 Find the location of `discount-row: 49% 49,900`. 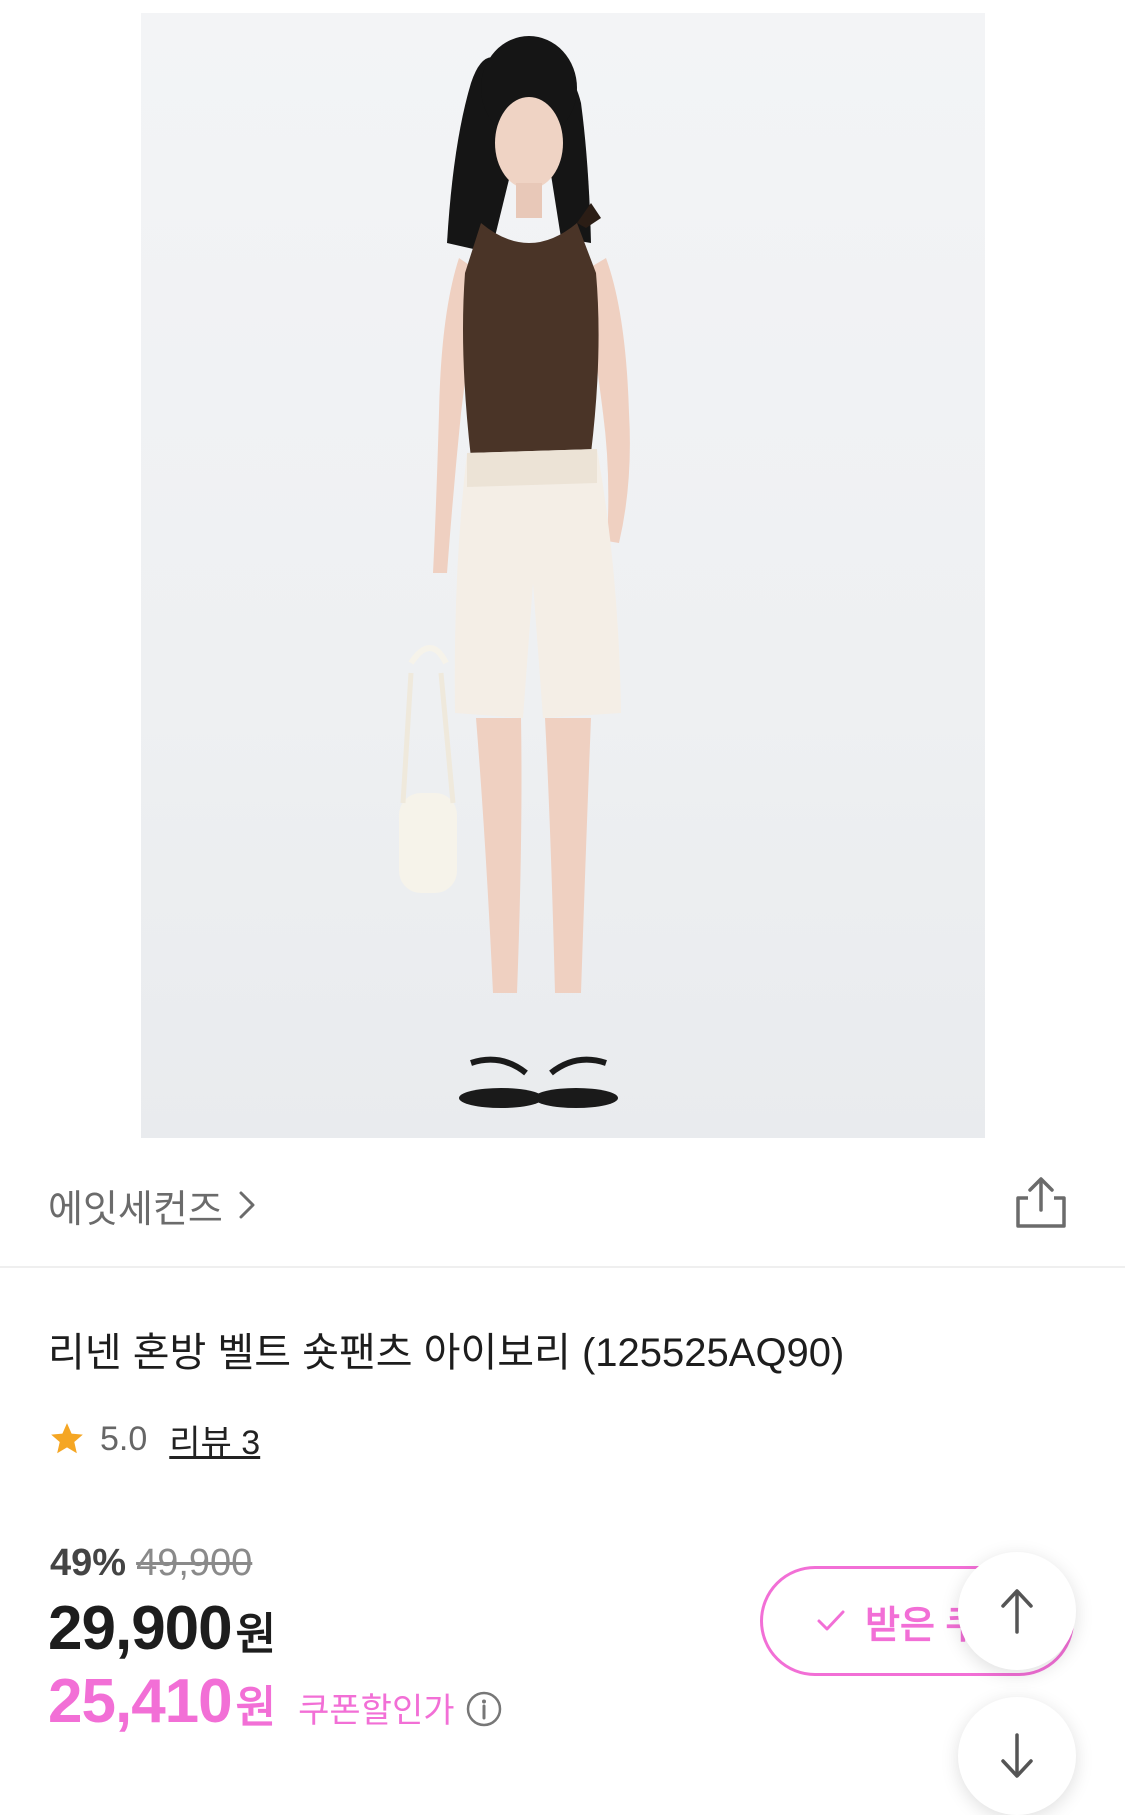

discount-row: 49% 49,900 is located at coordinates (151, 1563).